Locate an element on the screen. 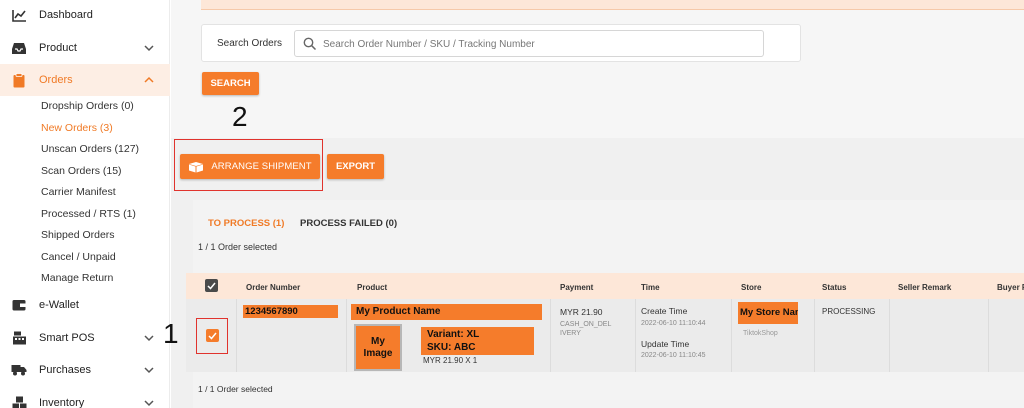  store-name: My Store Name is located at coordinates (768, 313).